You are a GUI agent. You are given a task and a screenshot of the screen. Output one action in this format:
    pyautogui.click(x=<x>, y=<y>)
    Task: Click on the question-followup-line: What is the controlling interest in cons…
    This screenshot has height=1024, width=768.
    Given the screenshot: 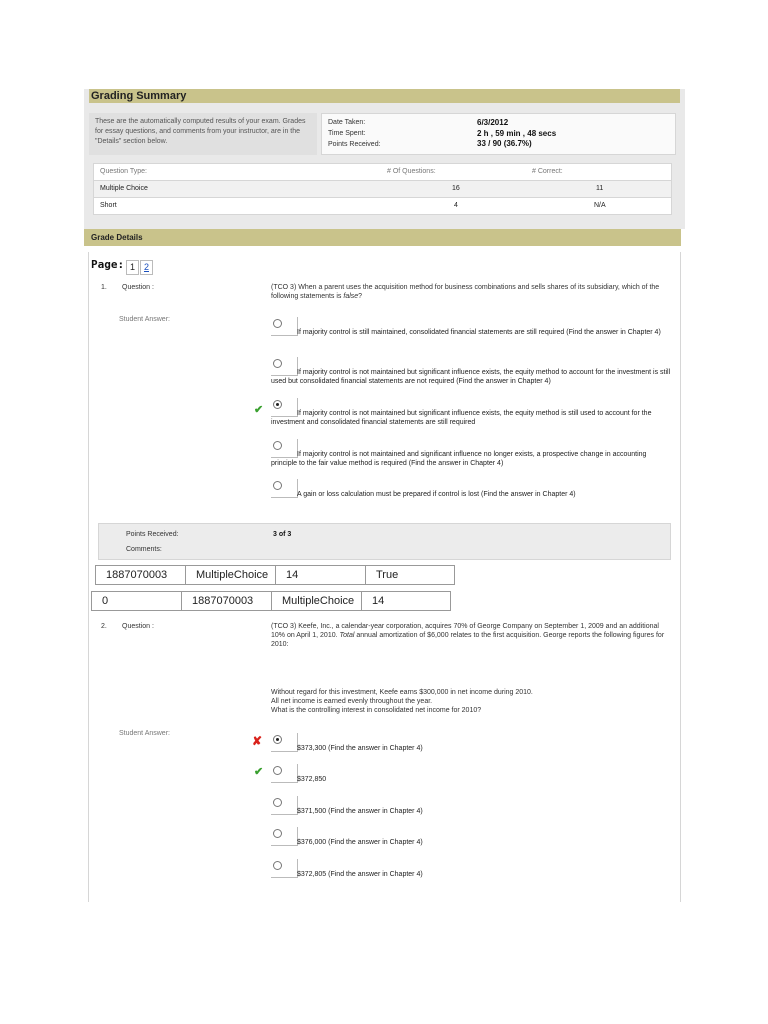 What is the action you would take?
    pyautogui.click(x=376, y=710)
    